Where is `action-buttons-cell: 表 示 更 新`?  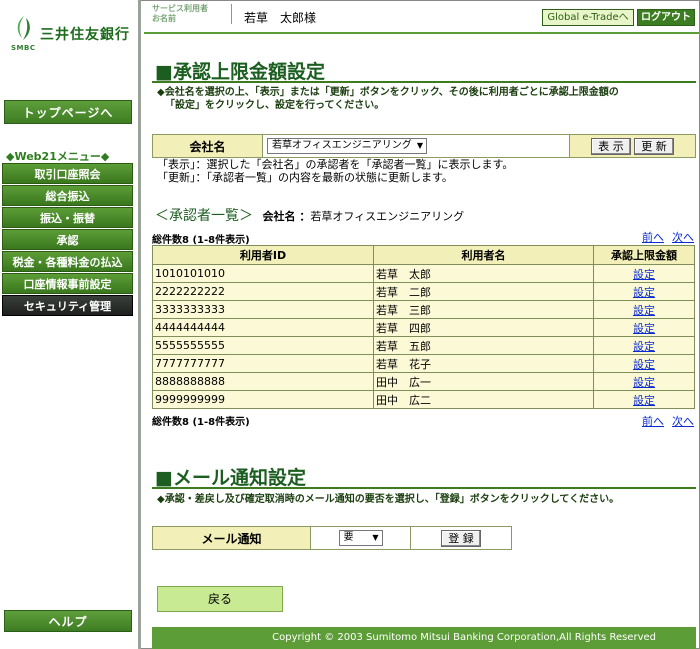 action-buttons-cell: 表 示 更 新 is located at coordinates (632, 146).